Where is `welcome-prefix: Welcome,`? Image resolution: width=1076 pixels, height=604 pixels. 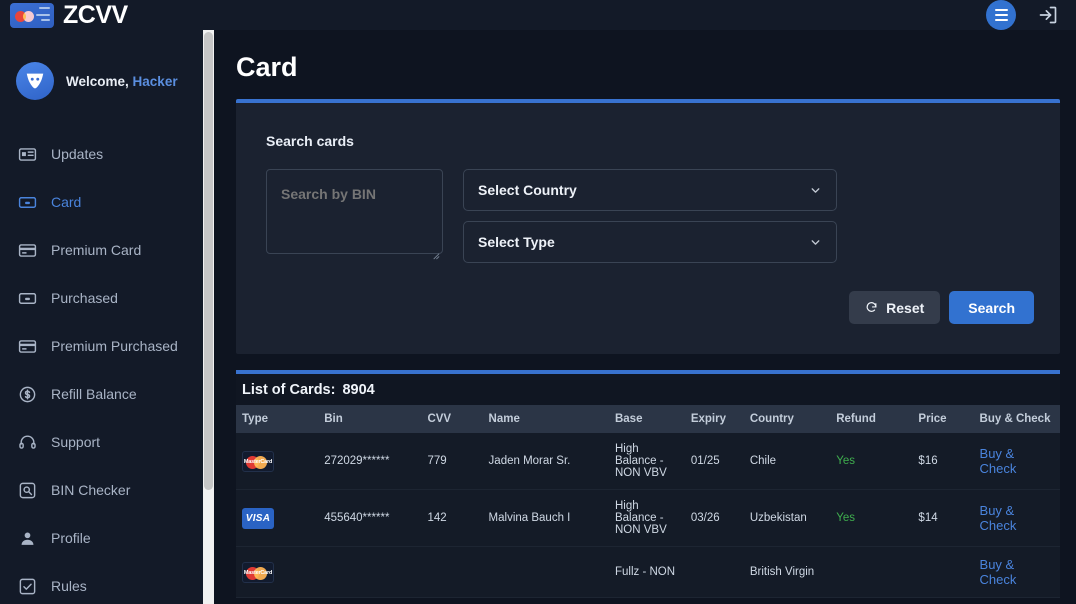
welcome-prefix: Welcome, is located at coordinates (97, 81).